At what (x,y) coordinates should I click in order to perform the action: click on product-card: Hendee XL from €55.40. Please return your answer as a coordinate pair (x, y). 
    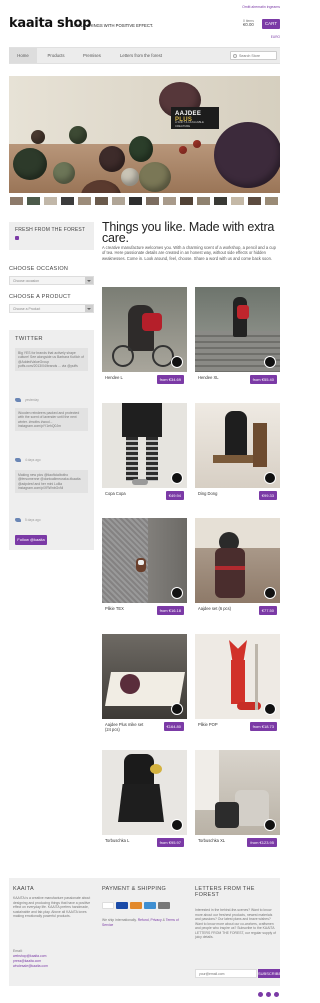
    Looking at the image, I should click on (237, 340).